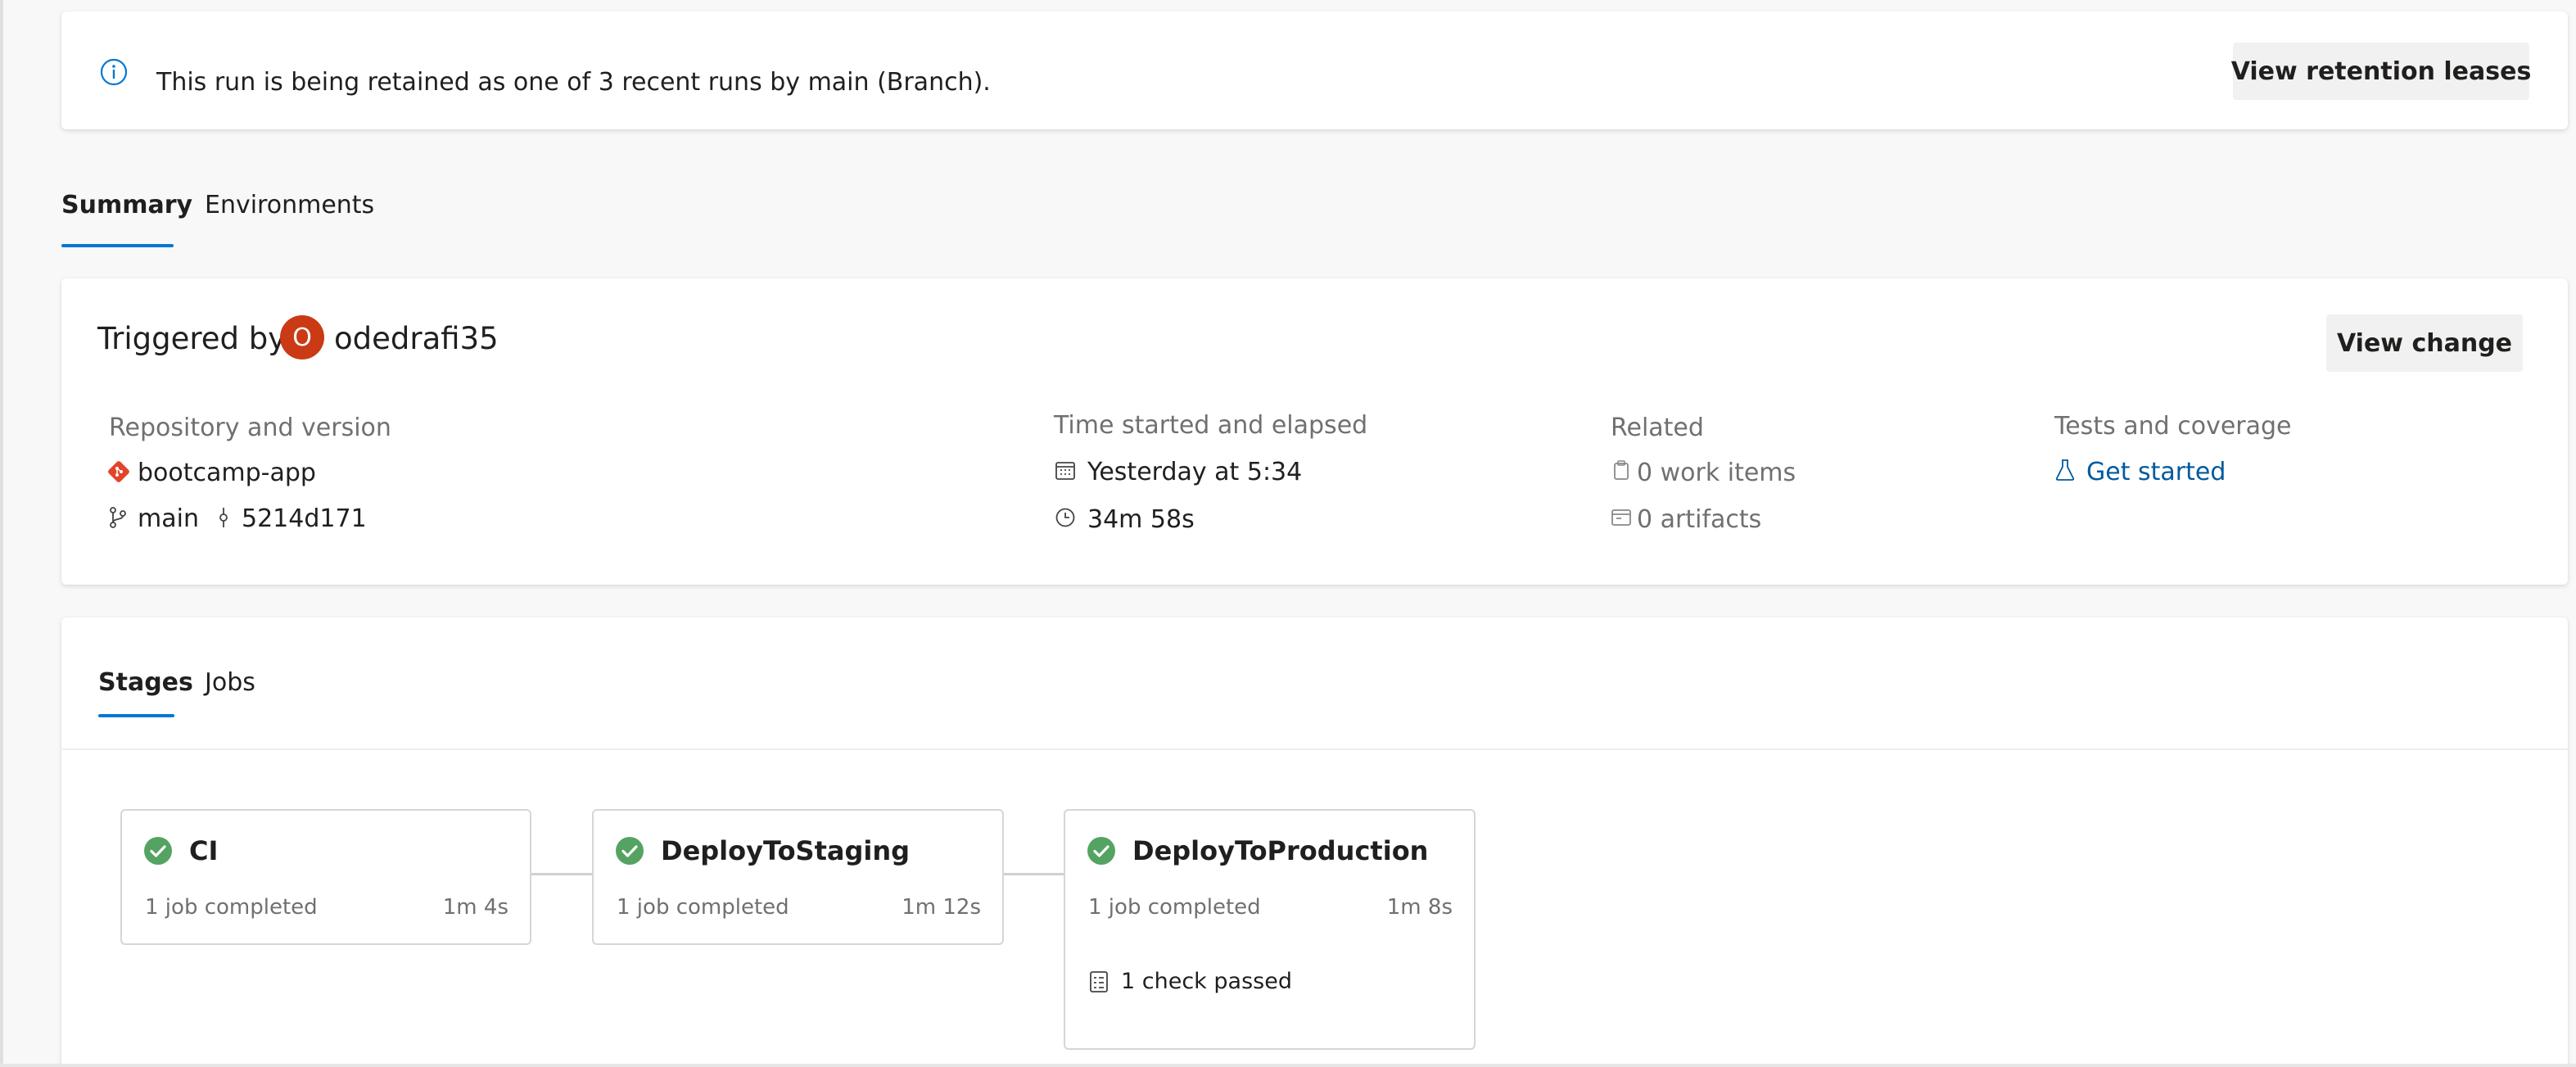 This screenshot has height=1067, width=2576. I want to click on stage-name: CI, so click(204, 850).